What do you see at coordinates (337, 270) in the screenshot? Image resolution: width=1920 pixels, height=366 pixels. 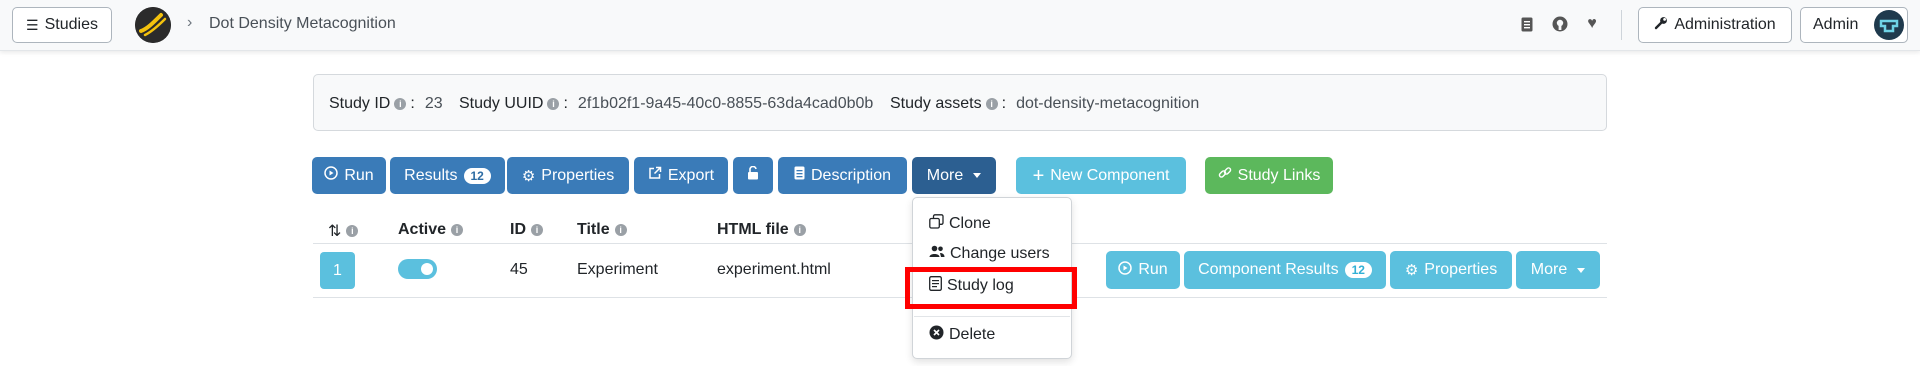 I see `component-position-badge: 1` at bounding box center [337, 270].